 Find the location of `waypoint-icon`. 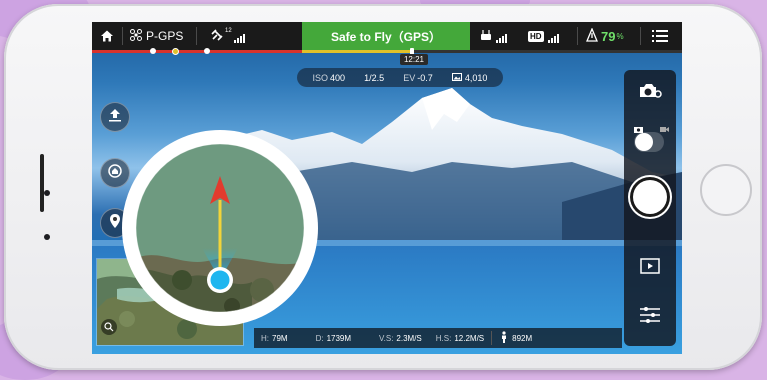

waypoint-icon is located at coordinates (115, 223).